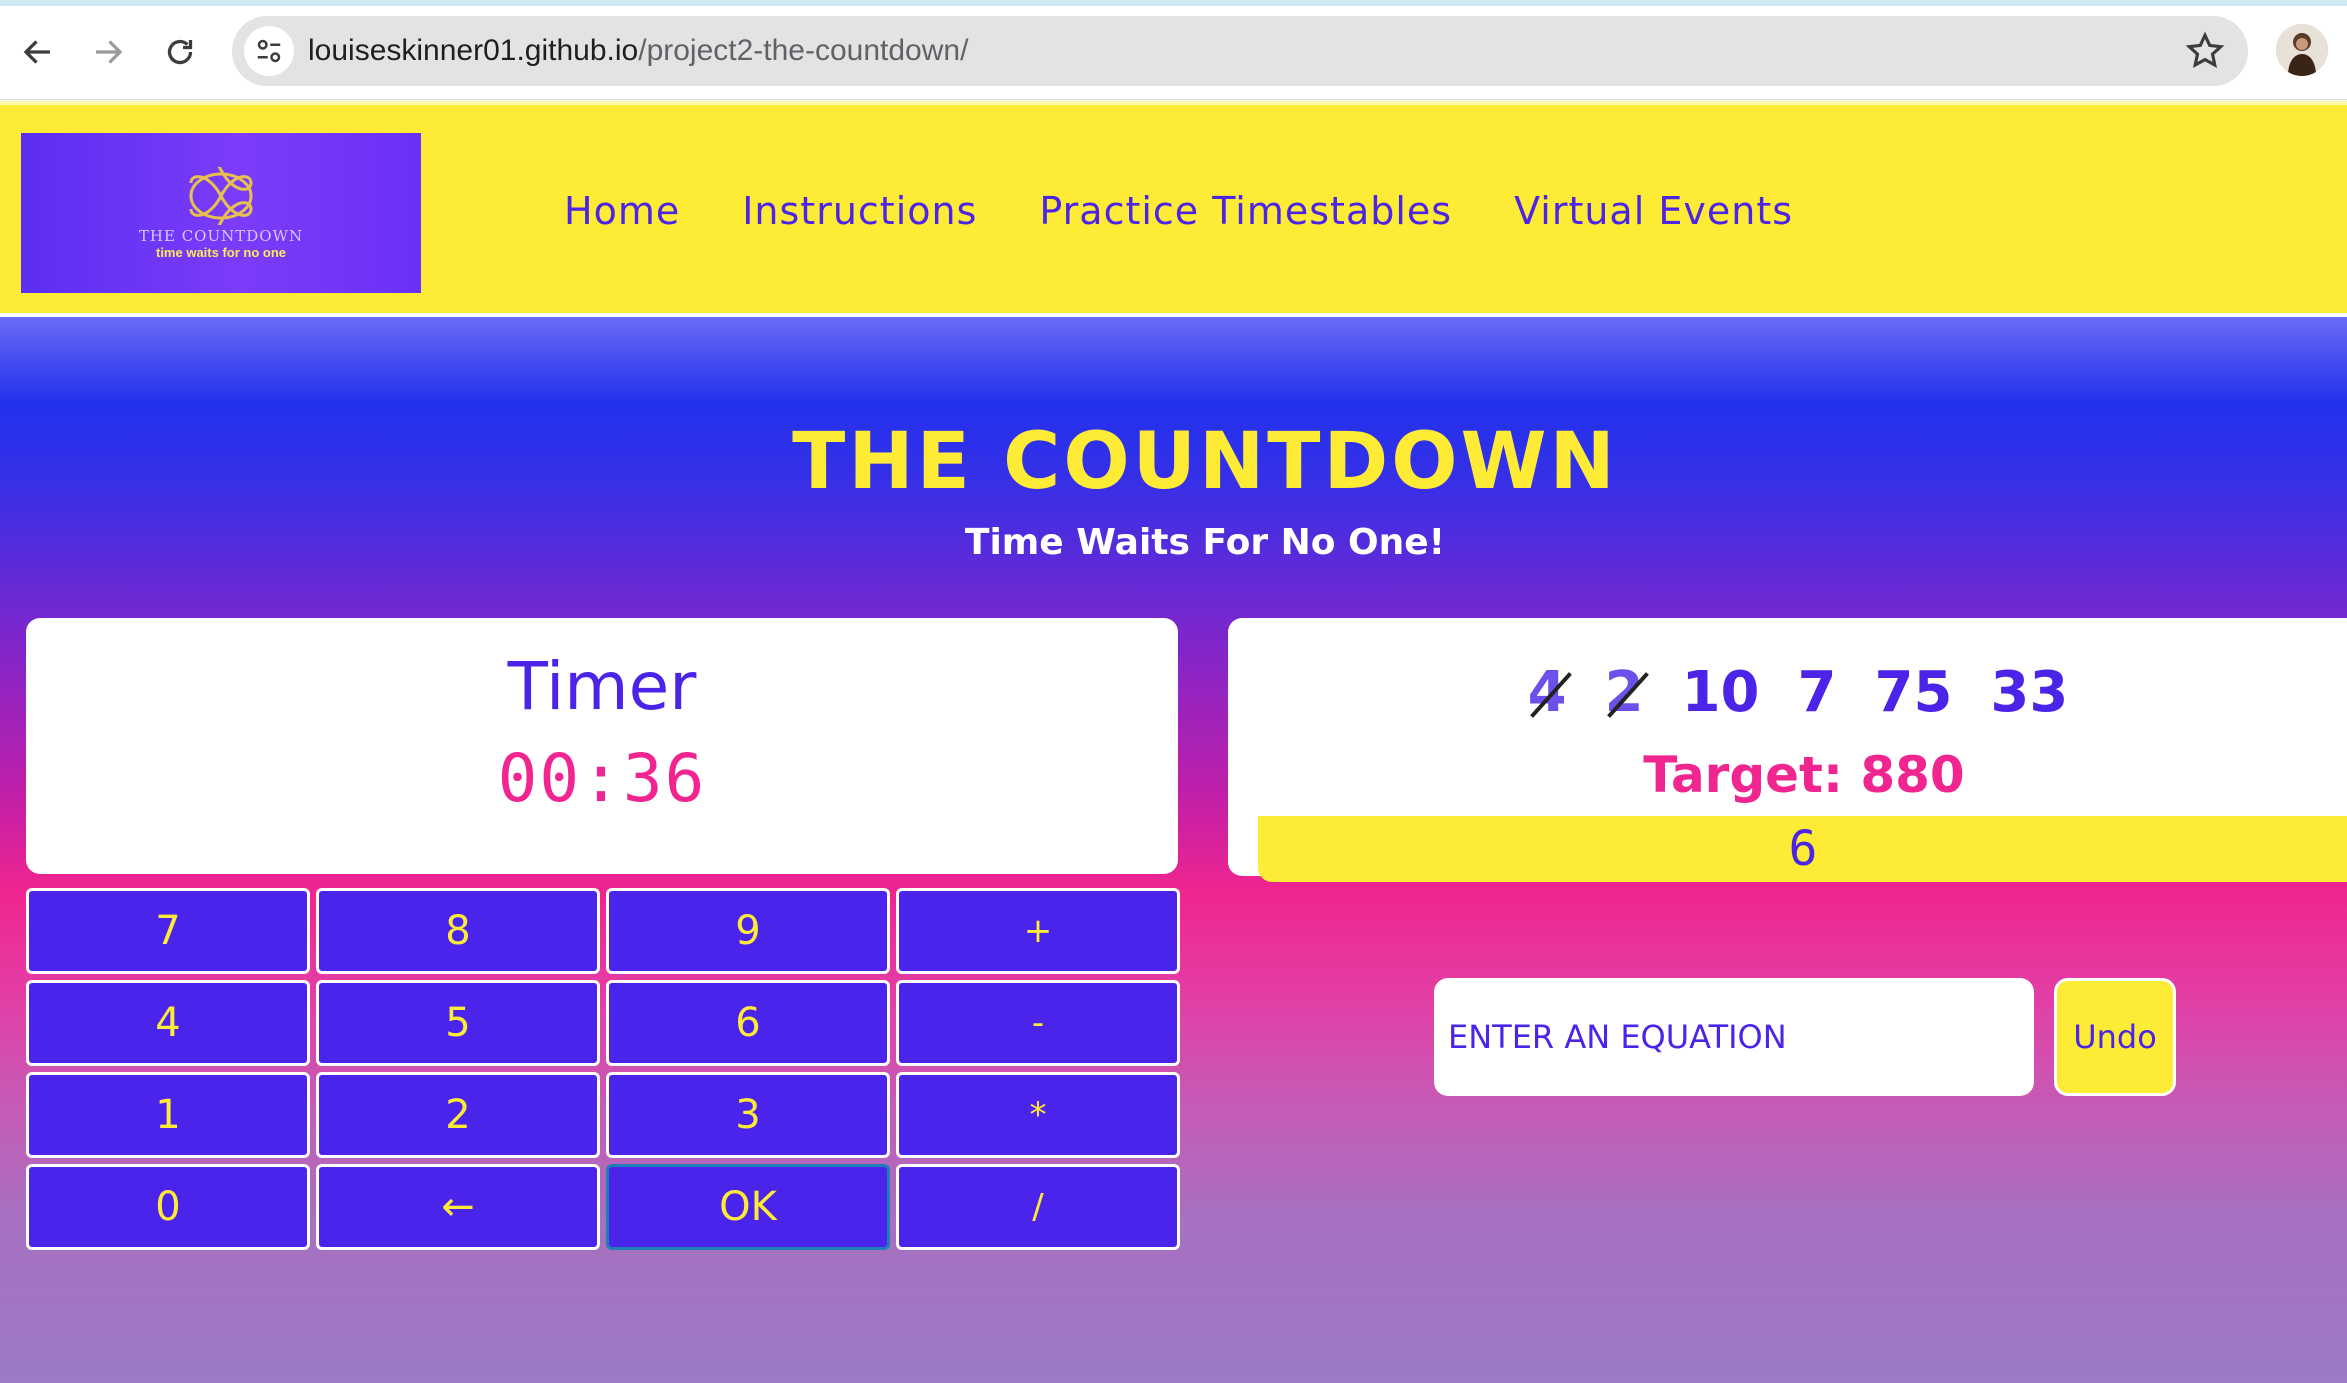 This screenshot has height=1383, width=2347. I want to click on number-tile-5: 33, so click(2029, 692).